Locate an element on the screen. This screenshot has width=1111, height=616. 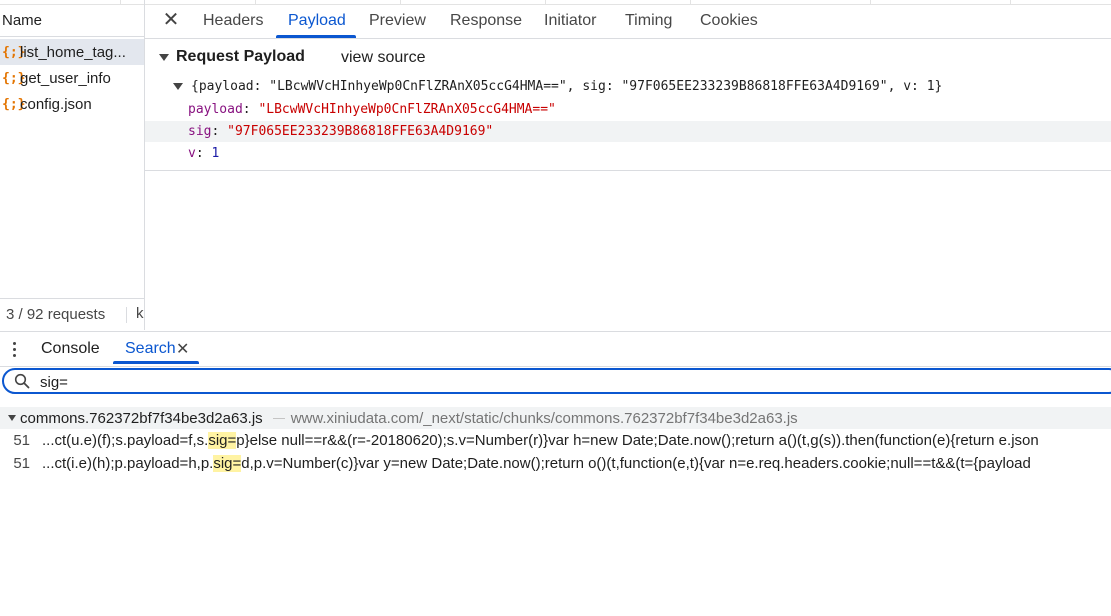
tab-timing: Timing is located at coordinates (648, 21).